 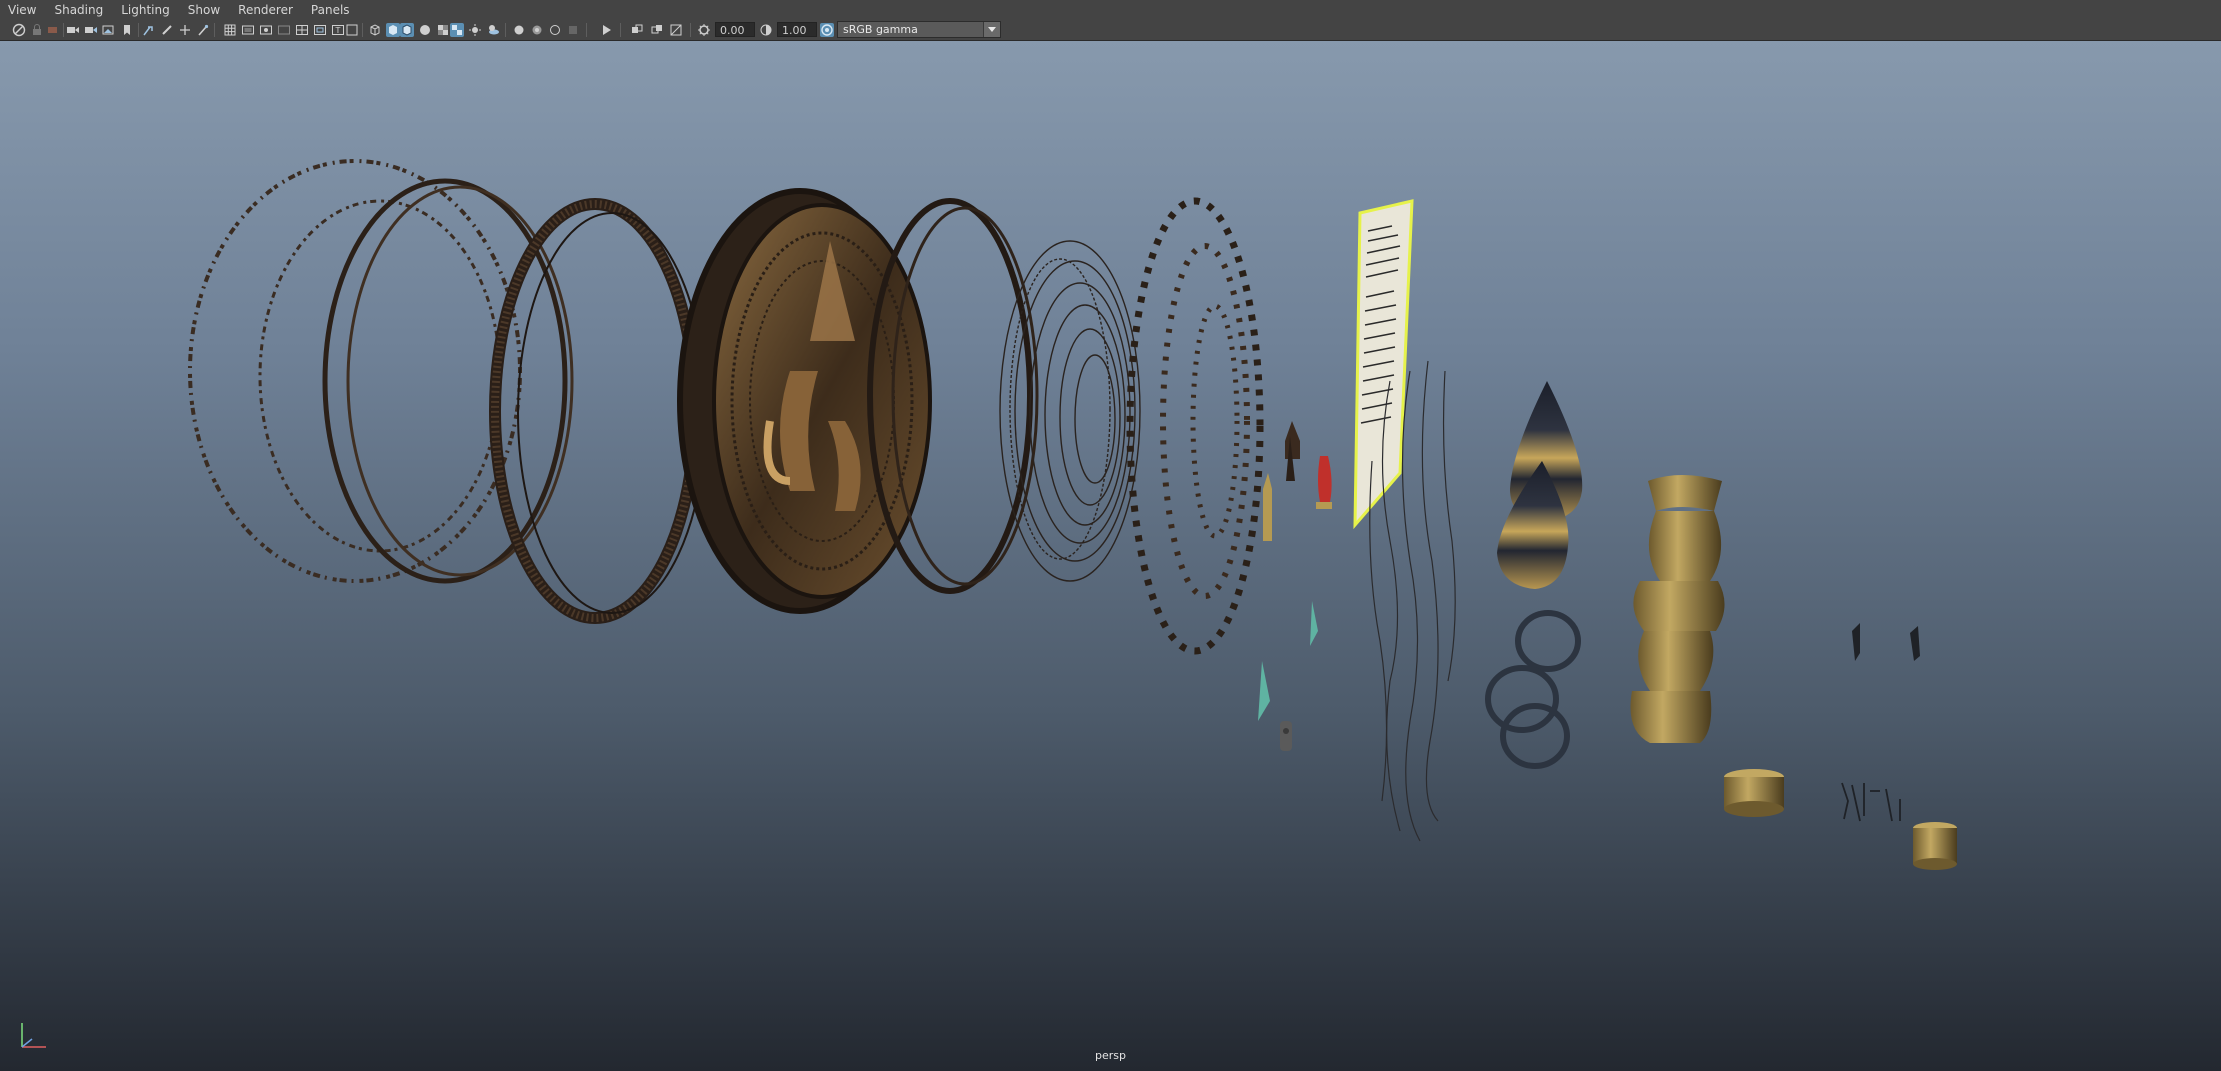 I want to click on svg-text: T, so click(x=338, y=30).